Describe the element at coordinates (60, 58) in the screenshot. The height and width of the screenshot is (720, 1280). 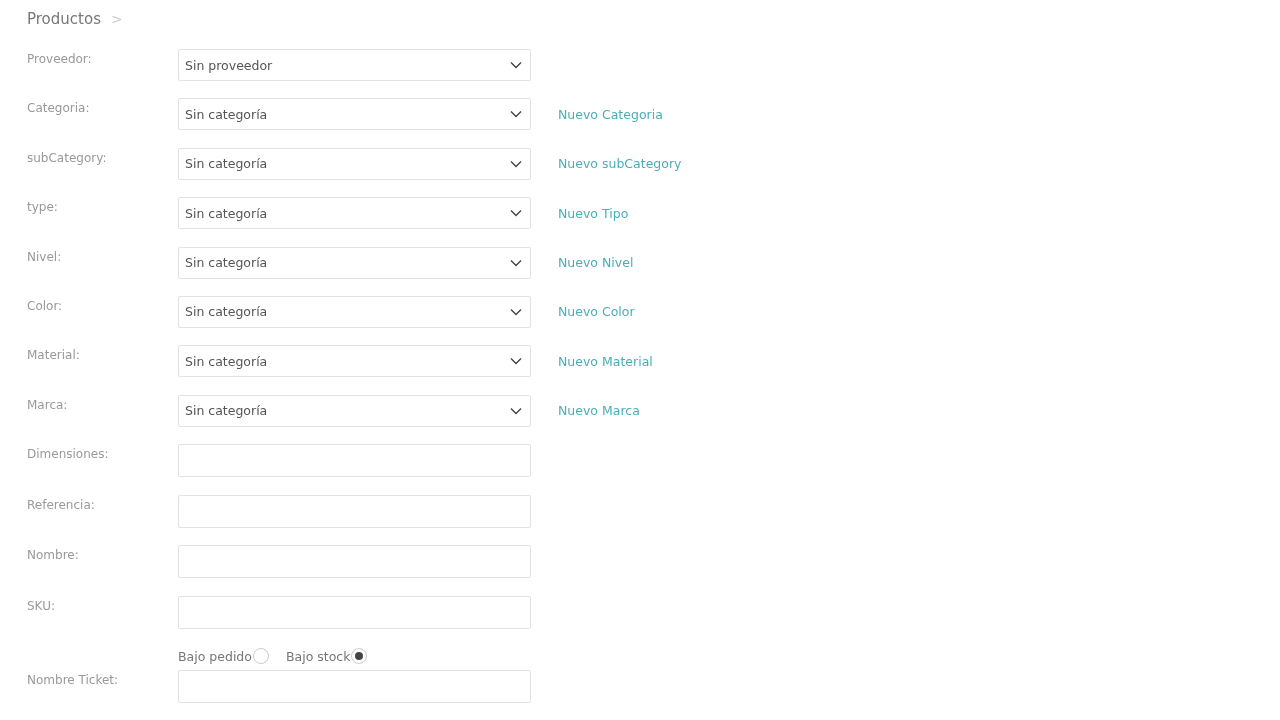
I see `field-label: Proveedor:` at that location.